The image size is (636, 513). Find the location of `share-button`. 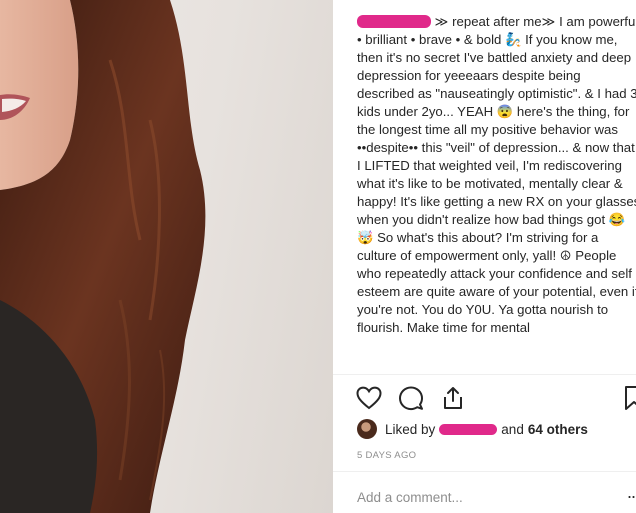

share-button is located at coordinates (453, 398).